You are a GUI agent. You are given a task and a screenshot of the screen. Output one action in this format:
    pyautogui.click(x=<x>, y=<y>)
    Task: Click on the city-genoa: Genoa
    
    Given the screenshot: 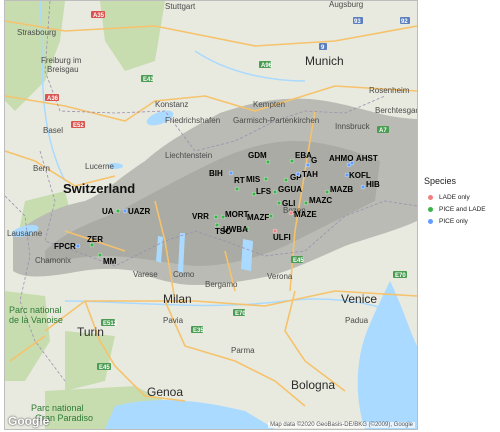 What is the action you would take?
    pyautogui.click(x=165, y=392)
    